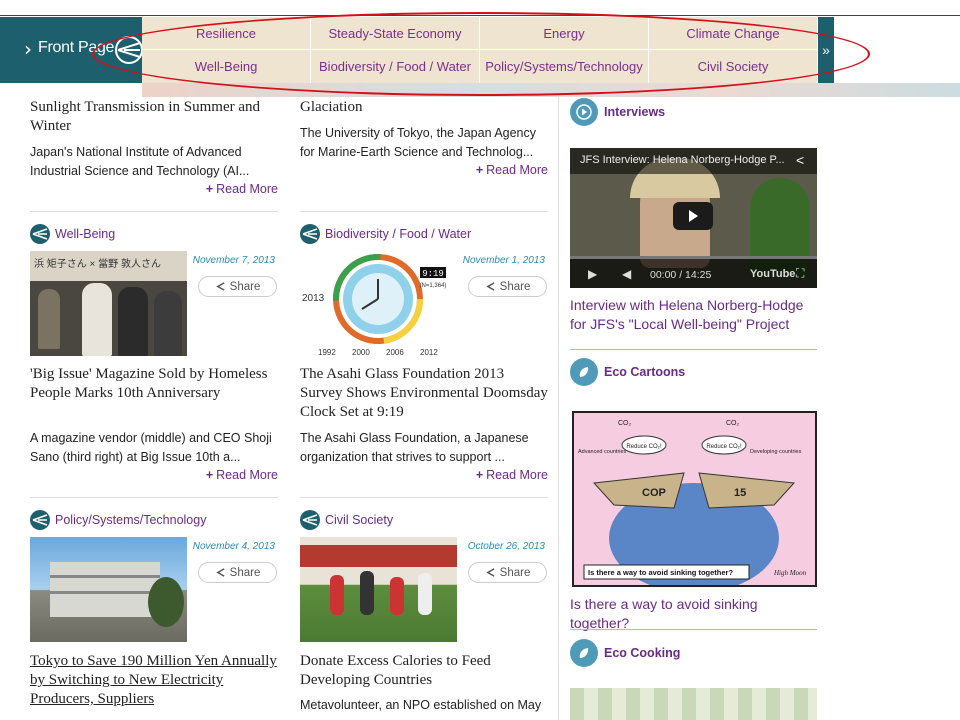  I want to click on nav-climate-change: Climate Change, so click(733, 33).